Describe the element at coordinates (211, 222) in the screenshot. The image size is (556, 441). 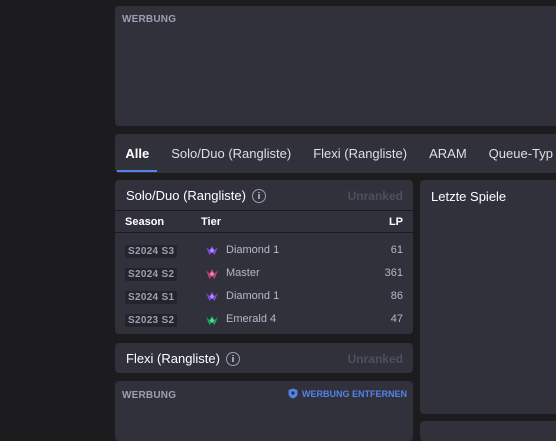
I see `column-tier: Tier` at that location.